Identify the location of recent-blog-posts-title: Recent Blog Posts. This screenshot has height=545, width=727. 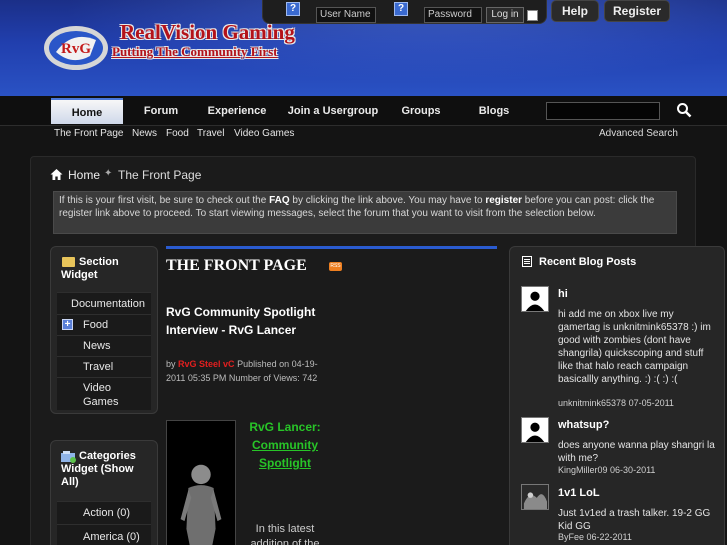
(588, 262).